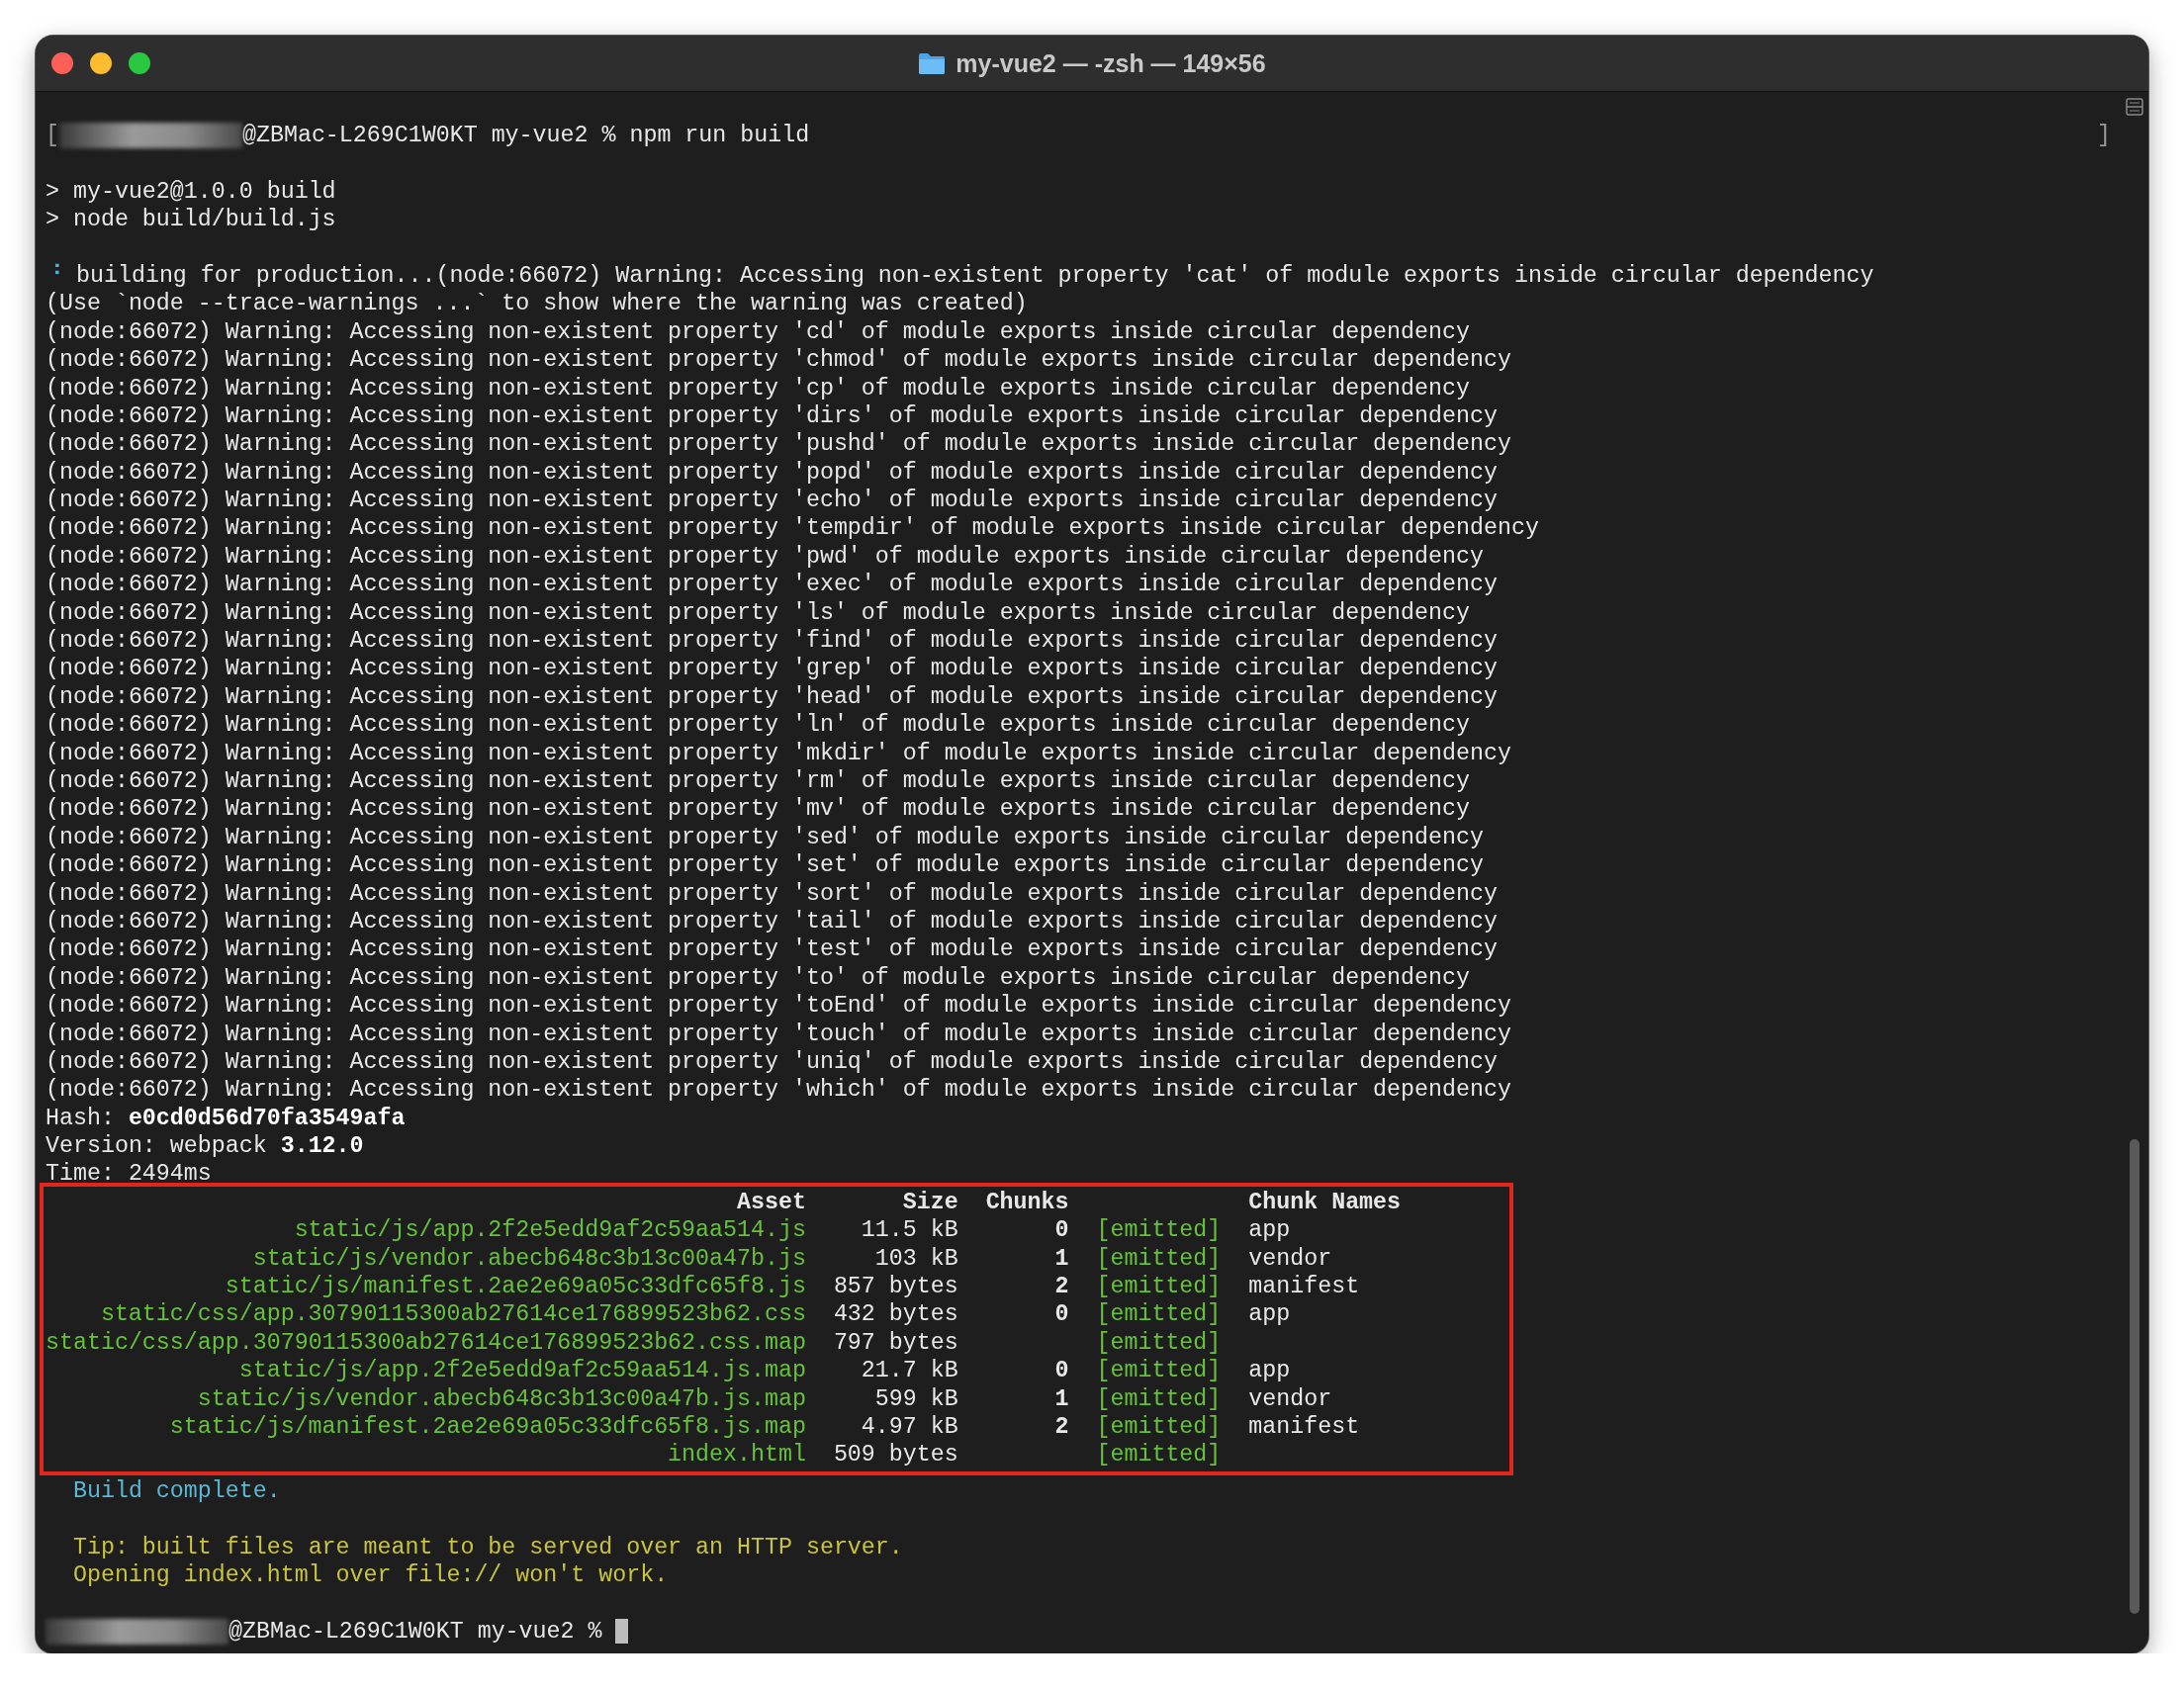 Image resolution: width=2184 pixels, height=1691 pixels. Describe the element at coordinates (772, 950) in the screenshot. I see `terminal-line: (node:66072) Warning: Accessing non-existent property 'test' of module exports inside circular dependency` at that location.